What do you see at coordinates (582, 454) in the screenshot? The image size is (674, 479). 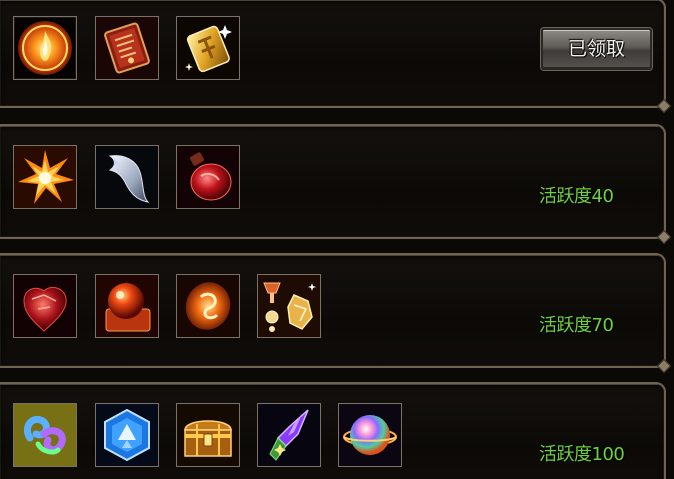 I see `activity-requirement-label: 活跃度100` at bounding box center [582, 454].